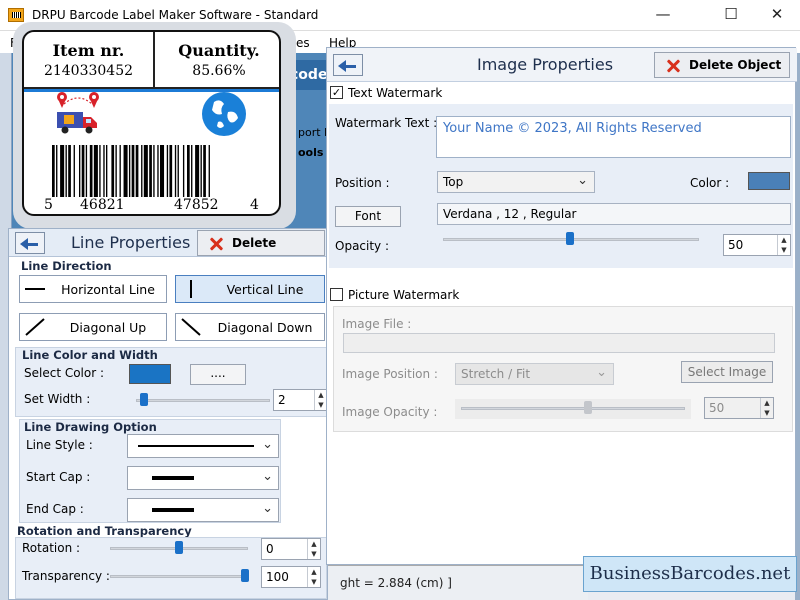 This screenshot has width=800, height=600. I want to click on line-direction-title: Line Direction, so click(66, 266).